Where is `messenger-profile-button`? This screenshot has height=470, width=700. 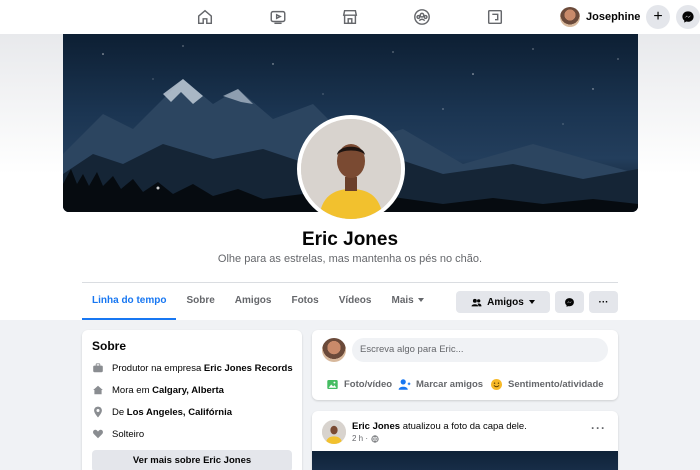
messenger-profile-button is located at coordinates (569, 302).